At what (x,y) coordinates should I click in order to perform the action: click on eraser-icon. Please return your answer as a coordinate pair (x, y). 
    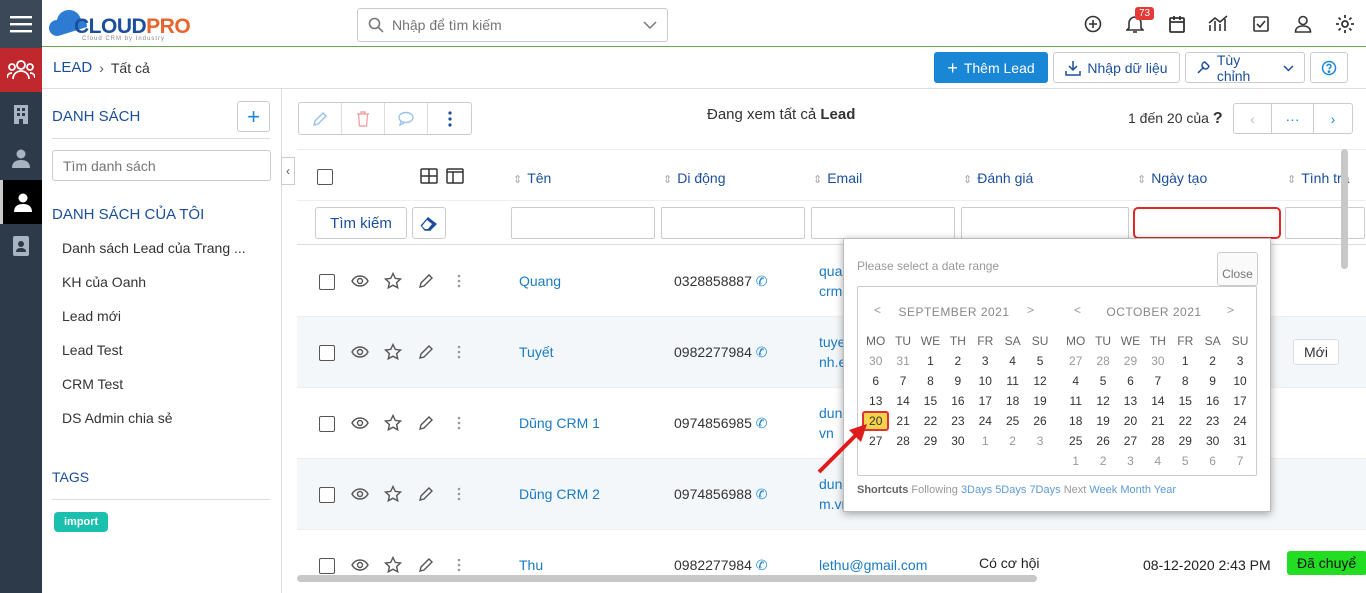
    Looking at the image, I should click on (429, 223).